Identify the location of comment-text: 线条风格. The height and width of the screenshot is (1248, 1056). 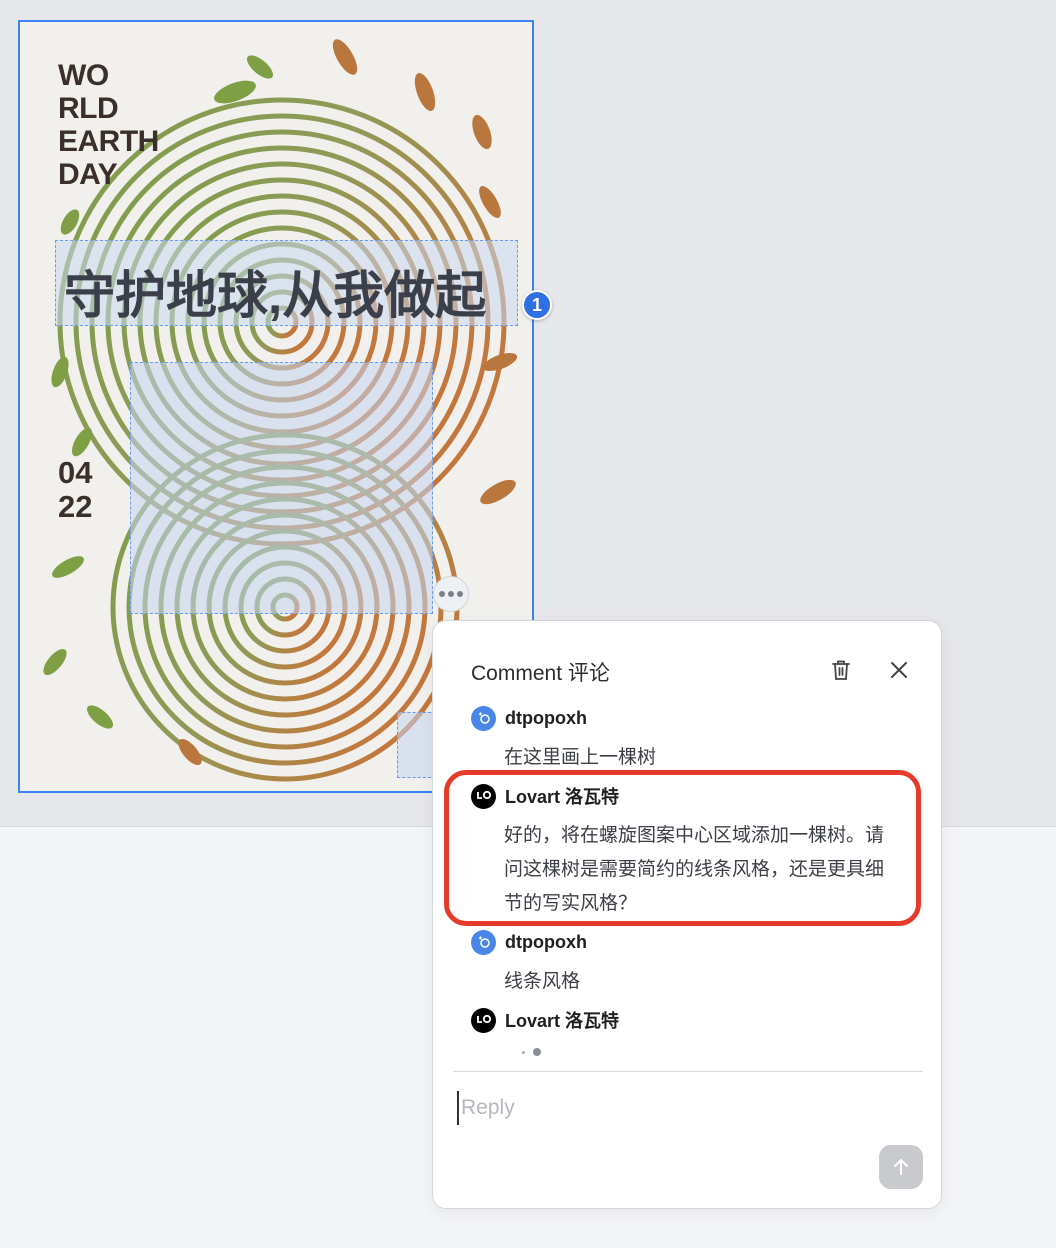
(542, 981).